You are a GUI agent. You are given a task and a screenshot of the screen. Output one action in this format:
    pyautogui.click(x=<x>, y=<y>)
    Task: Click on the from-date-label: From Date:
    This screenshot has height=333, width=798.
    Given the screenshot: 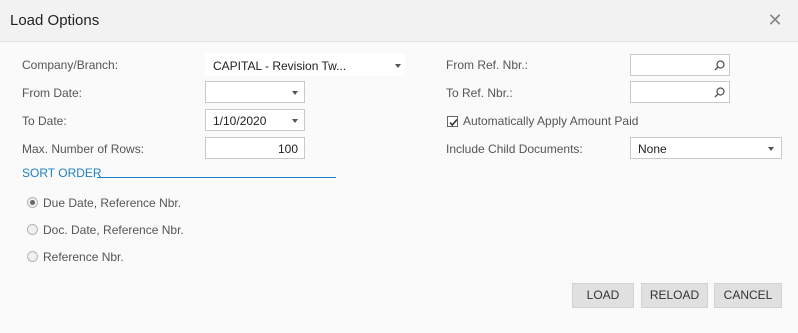 What is the action you would take?
    pyautogui.click(x=52, y=93)
    